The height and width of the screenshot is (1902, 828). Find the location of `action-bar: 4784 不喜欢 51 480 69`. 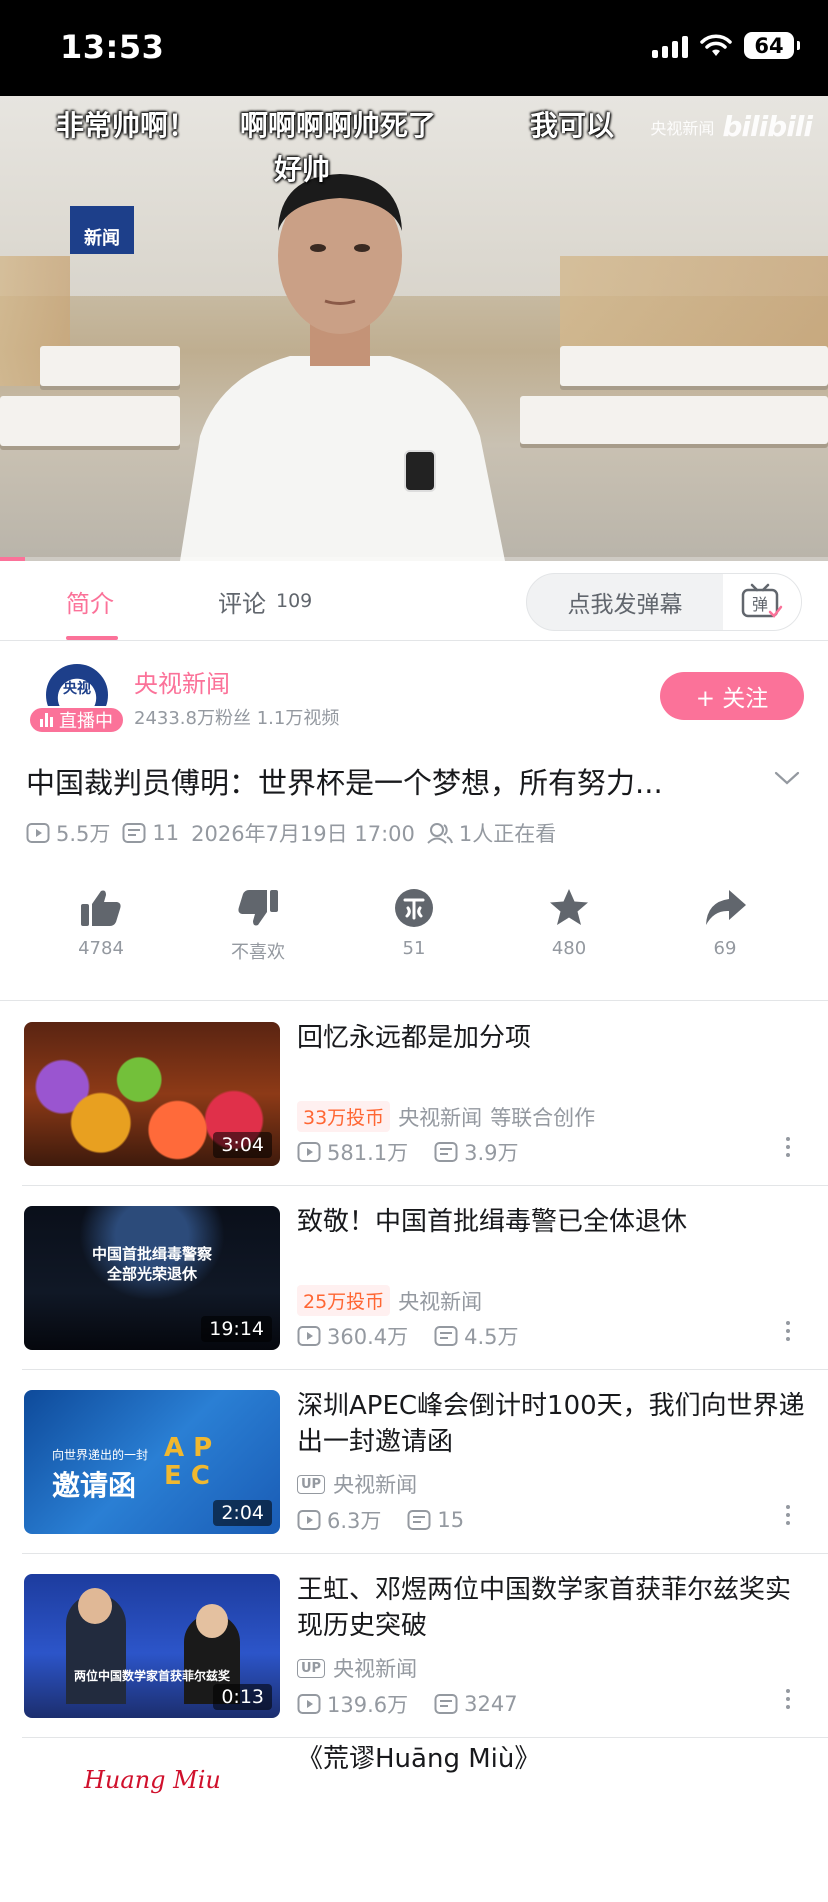

action-bar: 4784 不喜欢 51 480 69 is located at coordinates (414, 943).